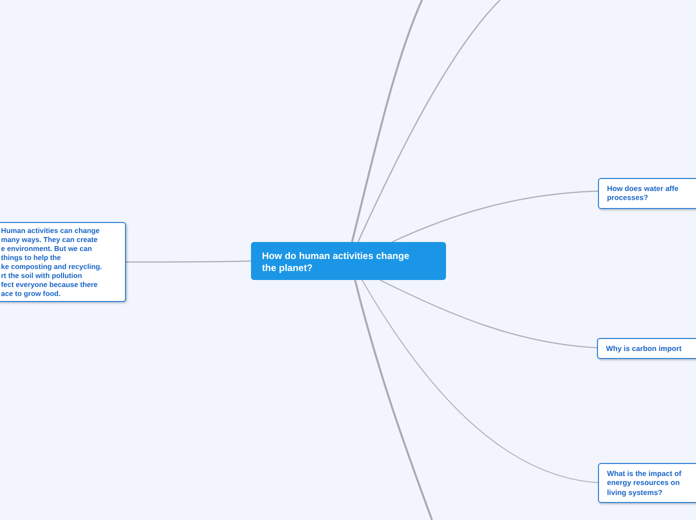 This screenshot has height=520, width=696. I want to click on node-text-line: How do human activities change, so click(336, 257).